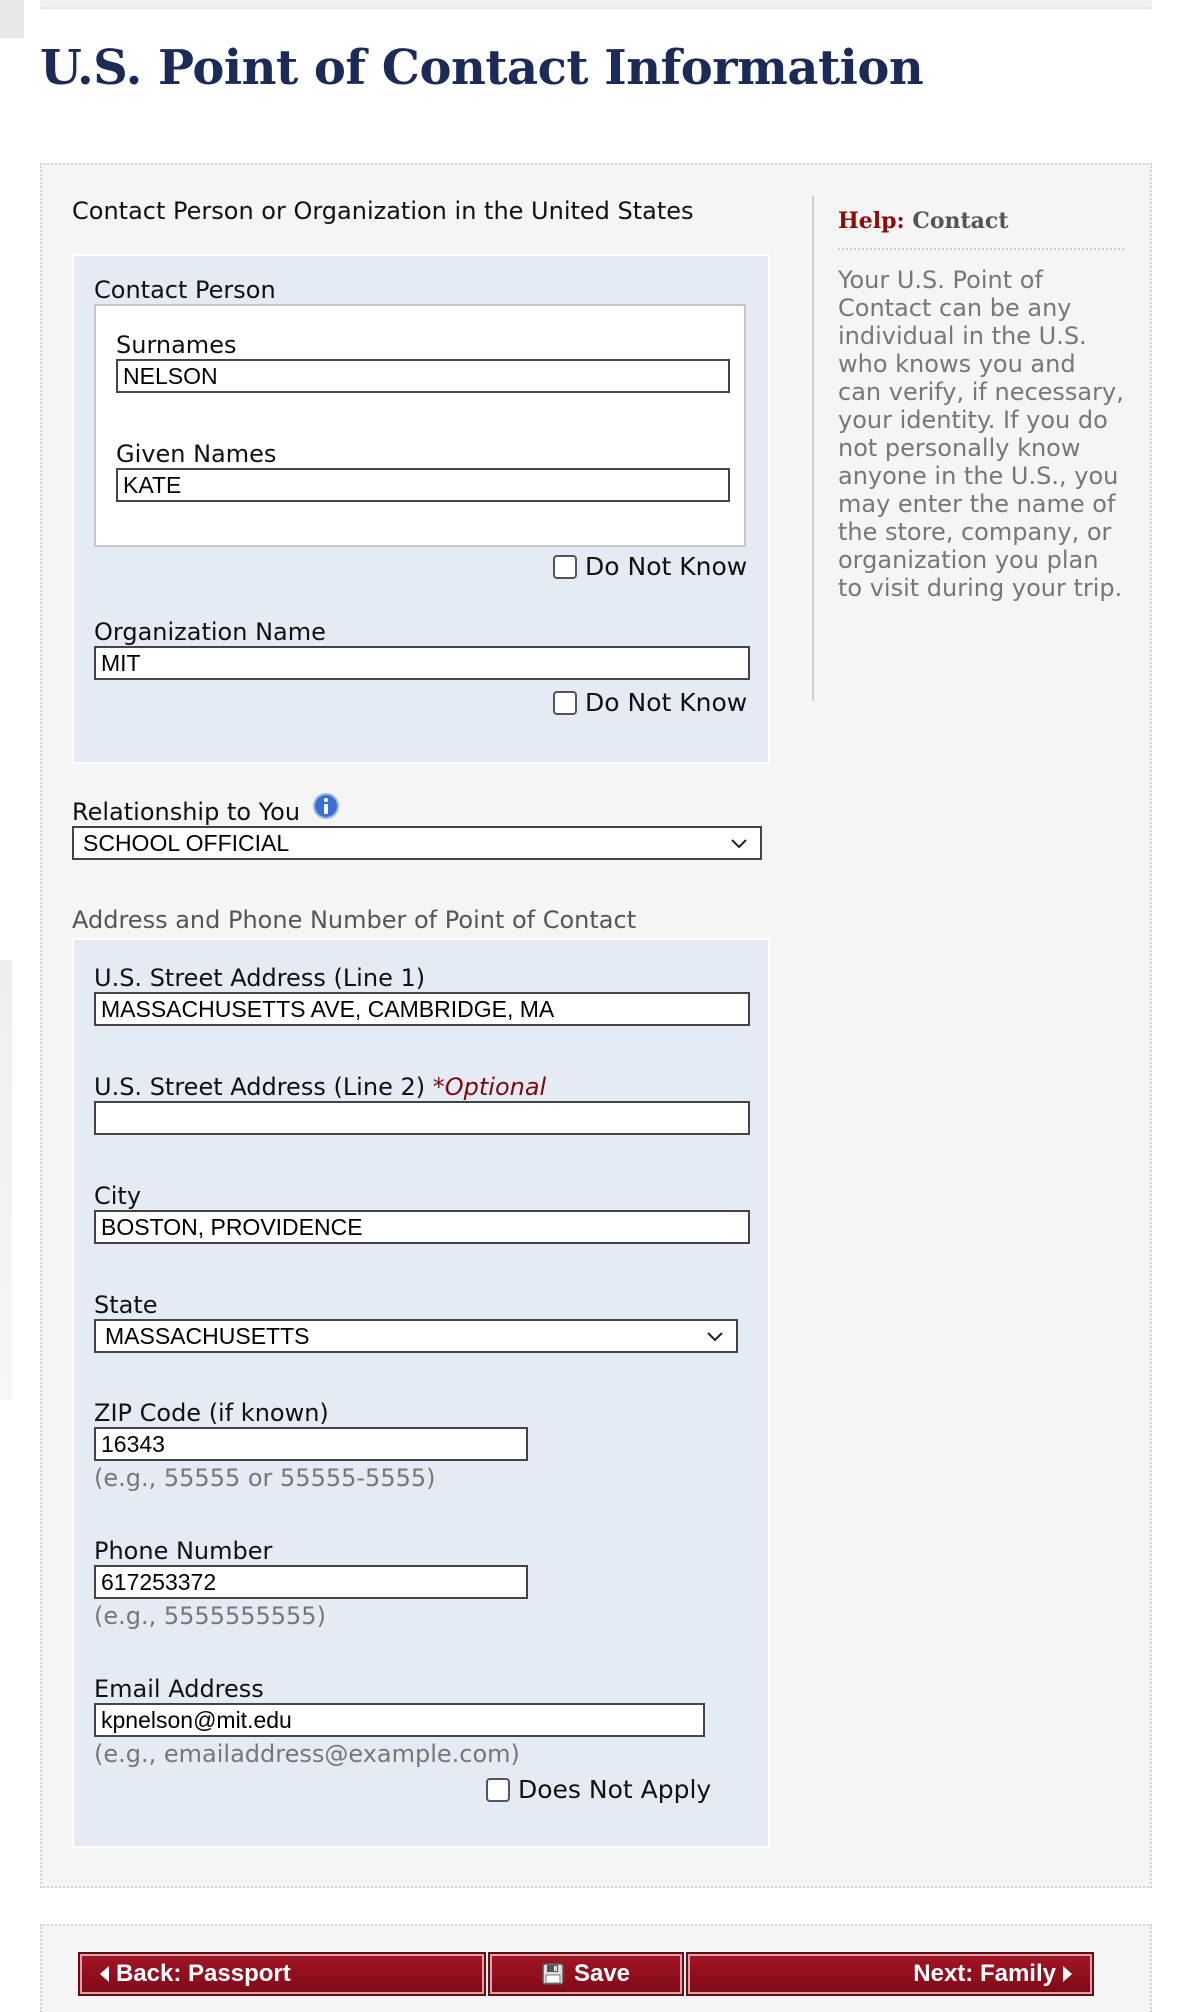  Describe the element at coordinates (185, 290) in the screenshot. I see `contact-person-label: Contact Person` at that location.